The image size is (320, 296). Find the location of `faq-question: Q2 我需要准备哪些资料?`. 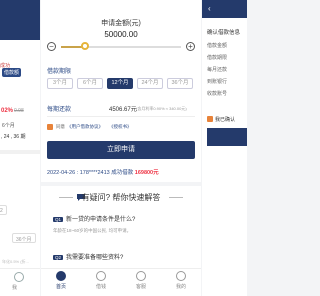

faq-question: Q2 我需要准备哪些资料? is located at coordinates (88, 256).